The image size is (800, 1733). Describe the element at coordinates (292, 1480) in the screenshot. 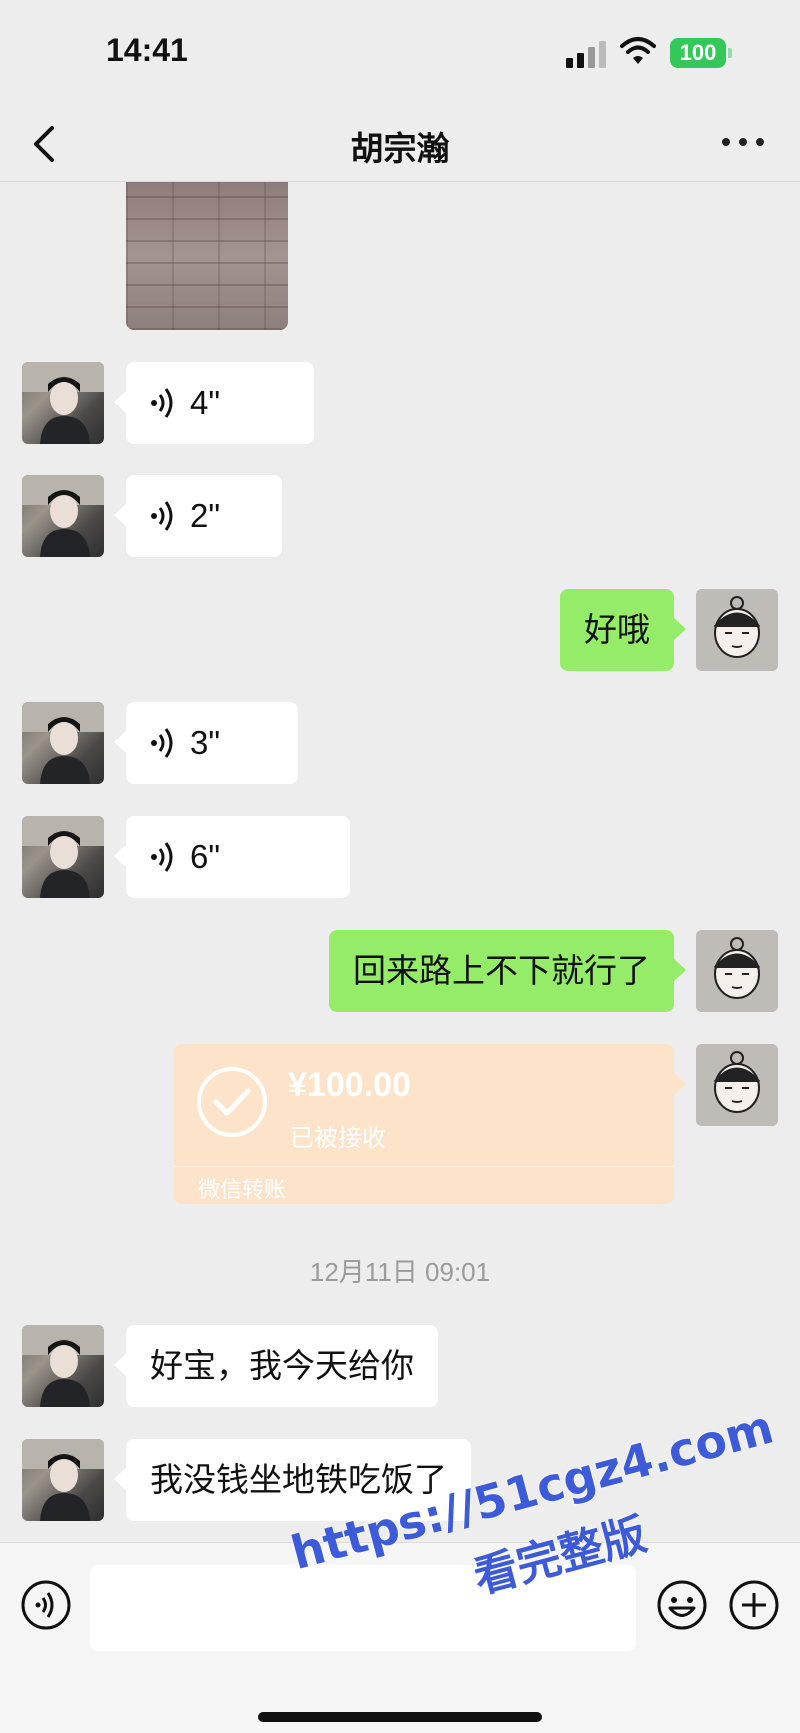

I see `text-message: 我没钱坐地铁吃饭了` at that location.